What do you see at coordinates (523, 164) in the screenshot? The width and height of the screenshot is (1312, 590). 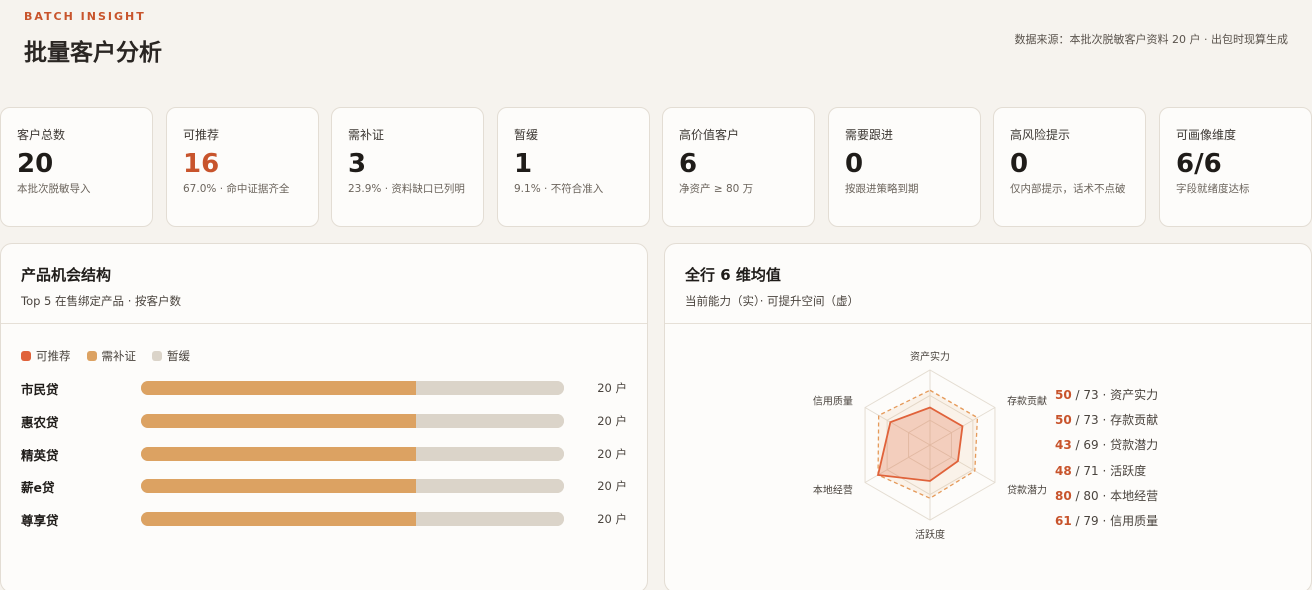 I see `stat-value: 1` at bounding box center [523, 164].